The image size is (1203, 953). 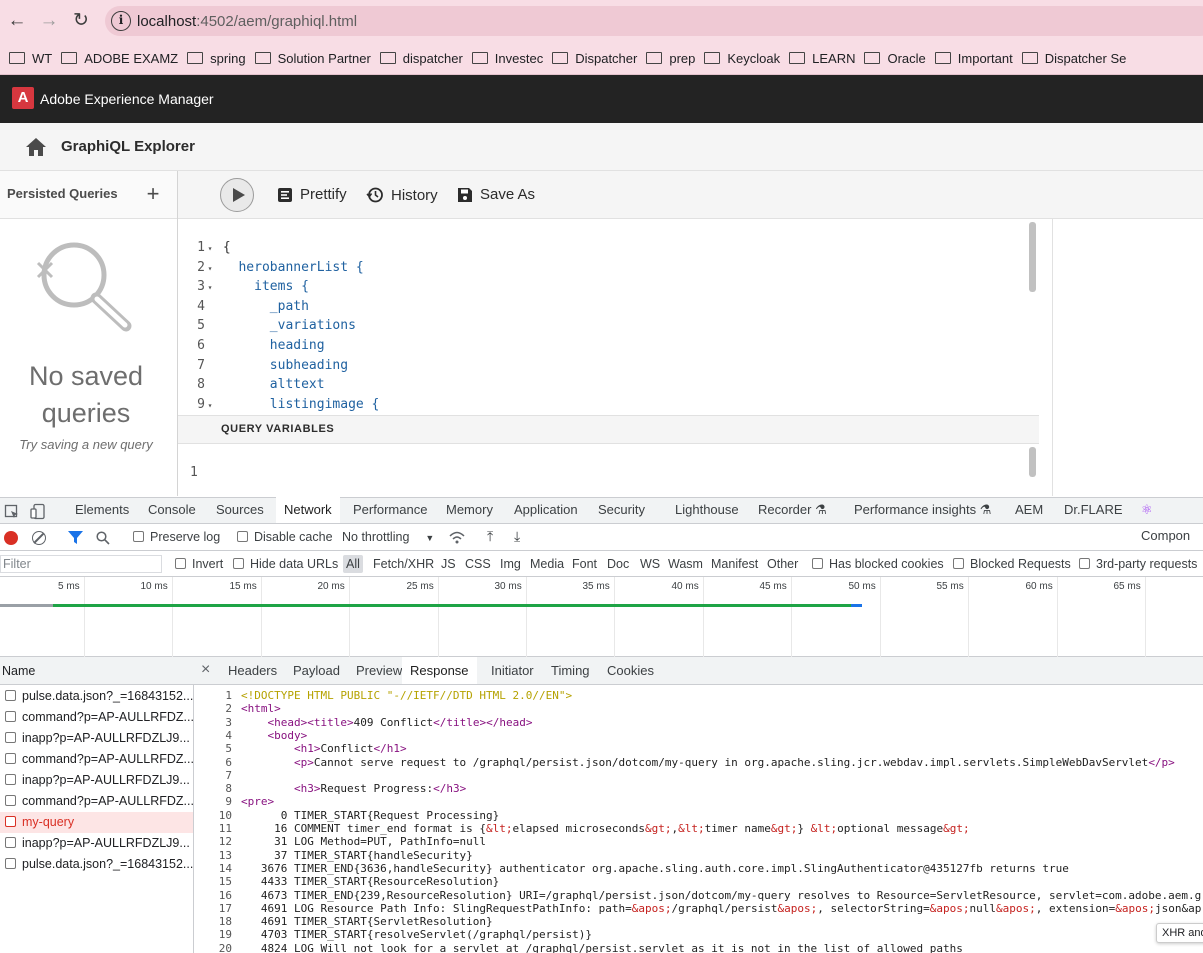 What do you see at coordinates (30, 58) in the screenshot?
I see `bookmark-folder: WT` at bounding box center [30, 58].